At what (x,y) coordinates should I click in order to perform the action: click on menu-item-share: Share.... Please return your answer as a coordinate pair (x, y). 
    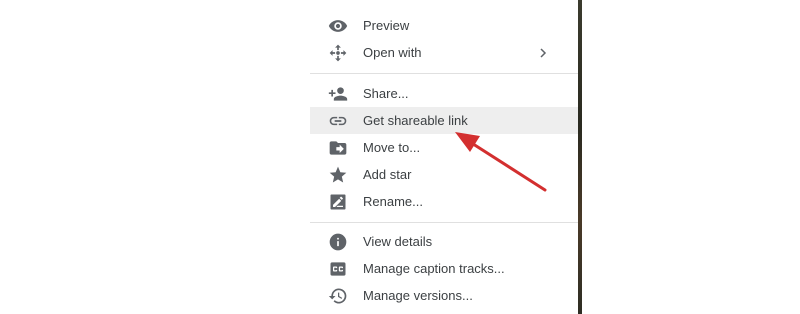
    Looking at the image, I should click on (444, 93).